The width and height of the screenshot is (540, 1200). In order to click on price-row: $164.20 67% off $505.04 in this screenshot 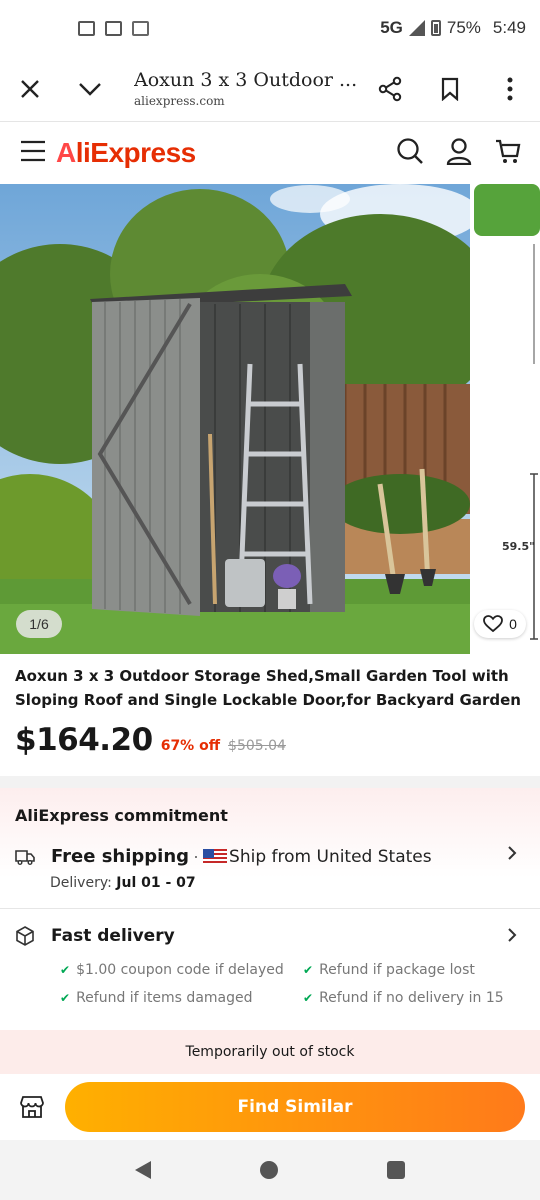, I will do `click(150, 740)`.